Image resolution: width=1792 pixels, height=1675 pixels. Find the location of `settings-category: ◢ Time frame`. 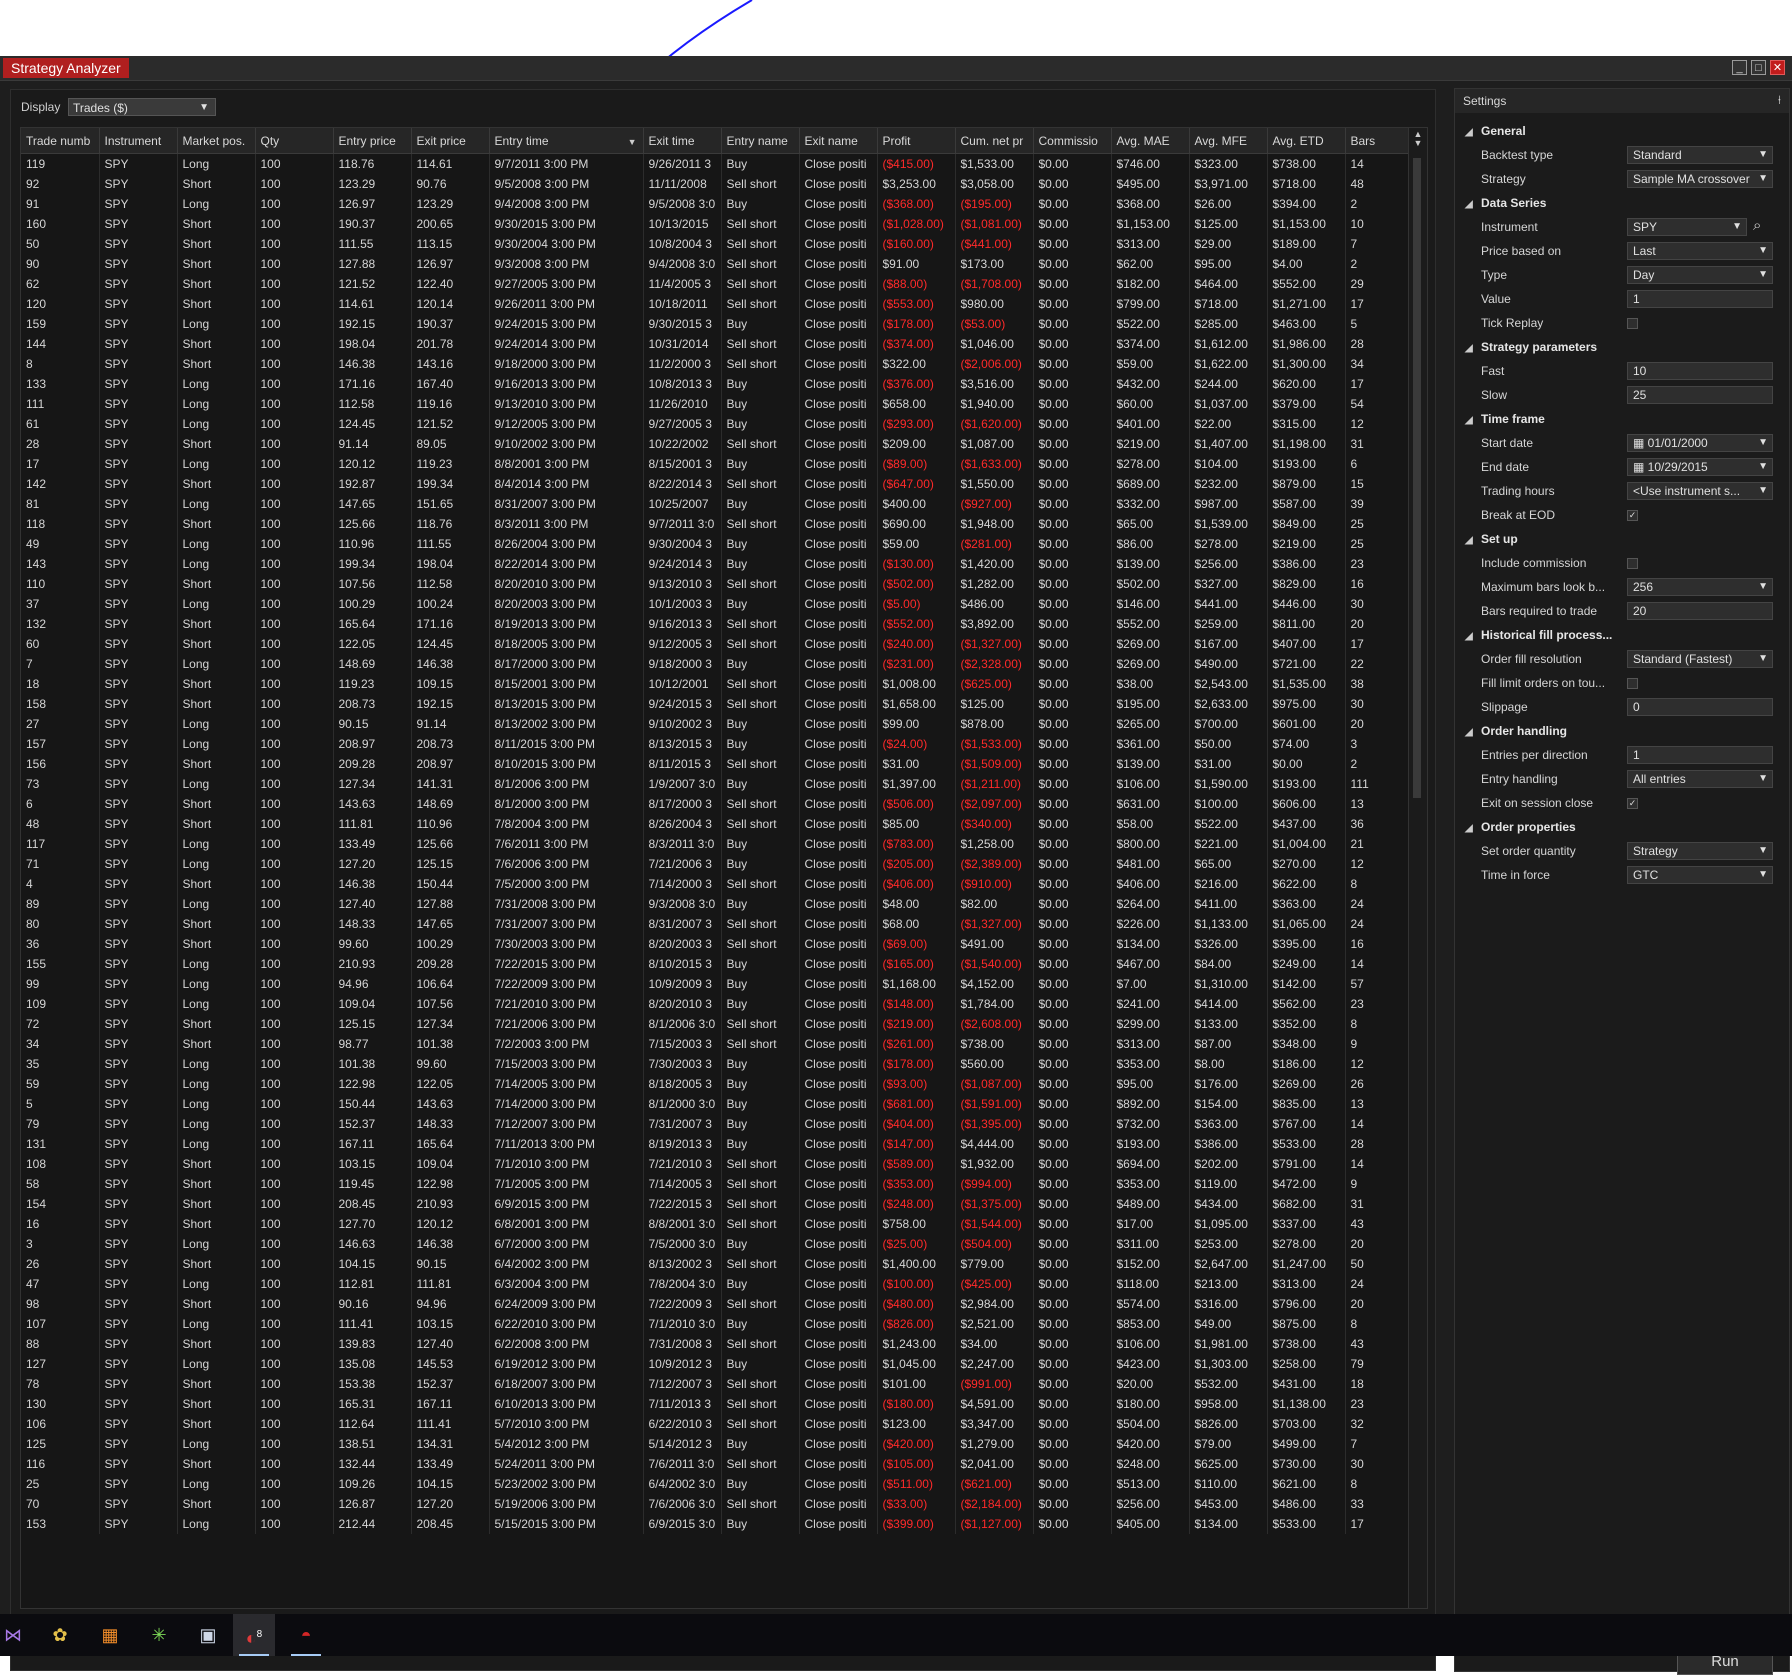

settings-category: ◢ Time frame is located at coordinates (1505, 419).